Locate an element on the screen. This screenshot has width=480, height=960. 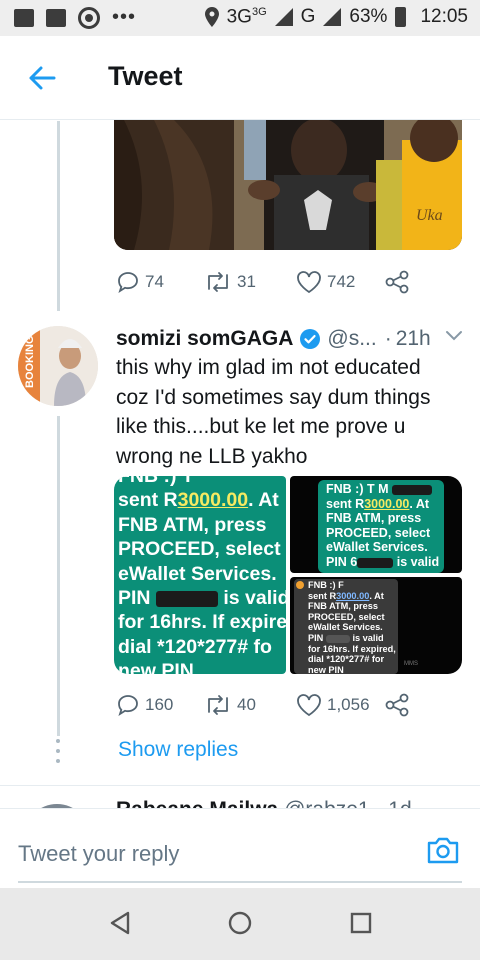
signal-icon is located at coordinates (283, 17).